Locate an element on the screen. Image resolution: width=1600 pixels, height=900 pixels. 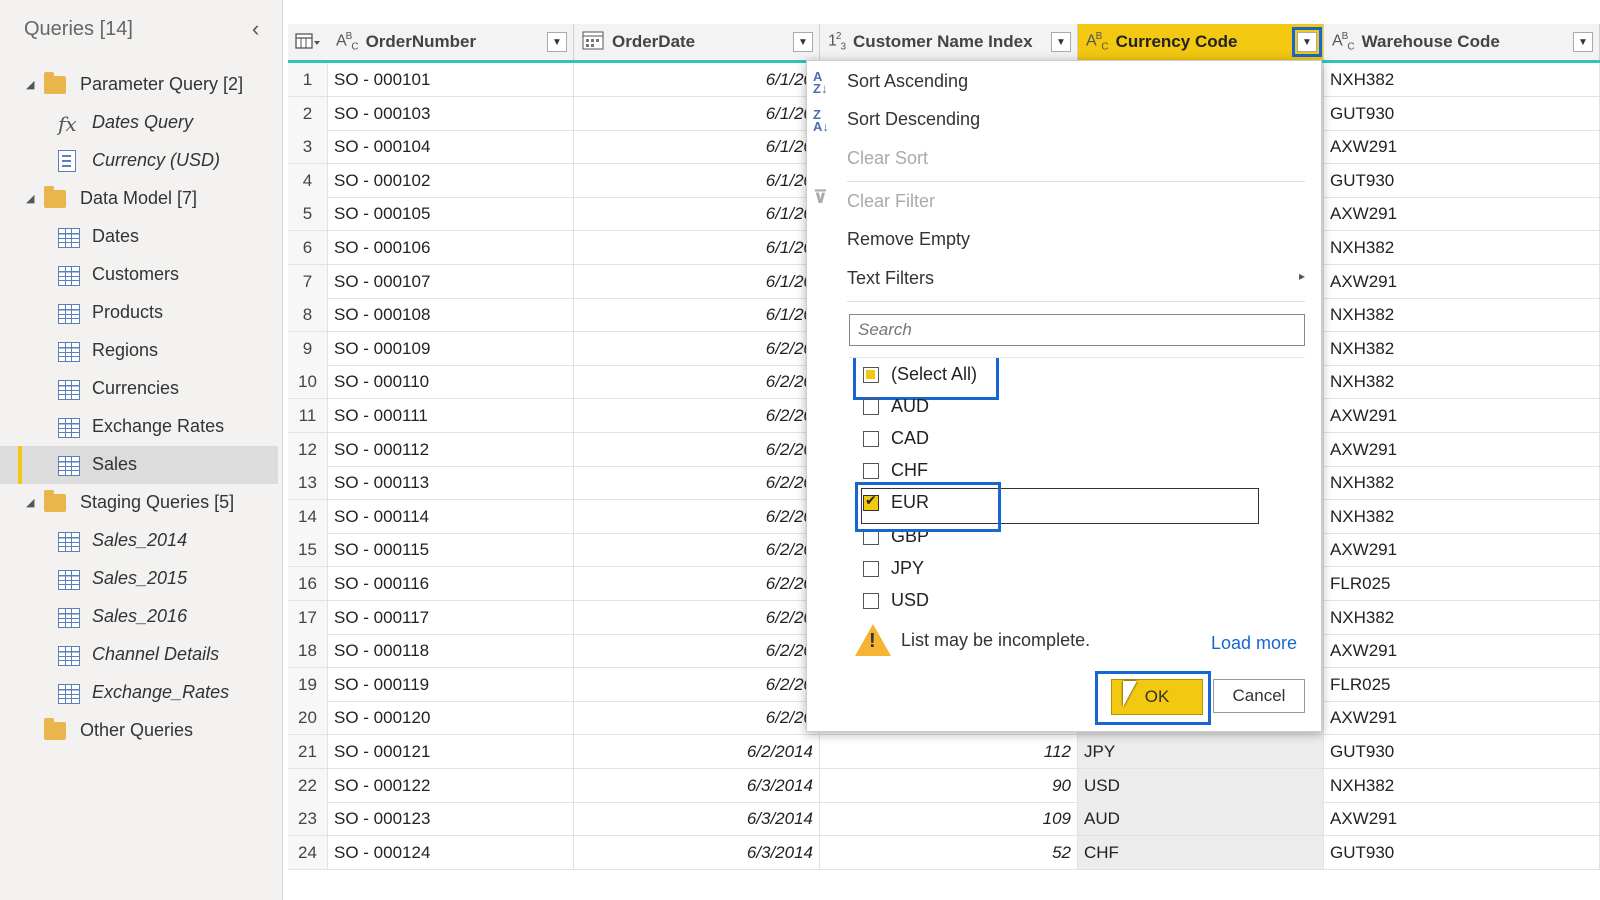
column-header-warehouse-code: ABC Warehouse Code ▼ is located at coordinates (1462, 42).